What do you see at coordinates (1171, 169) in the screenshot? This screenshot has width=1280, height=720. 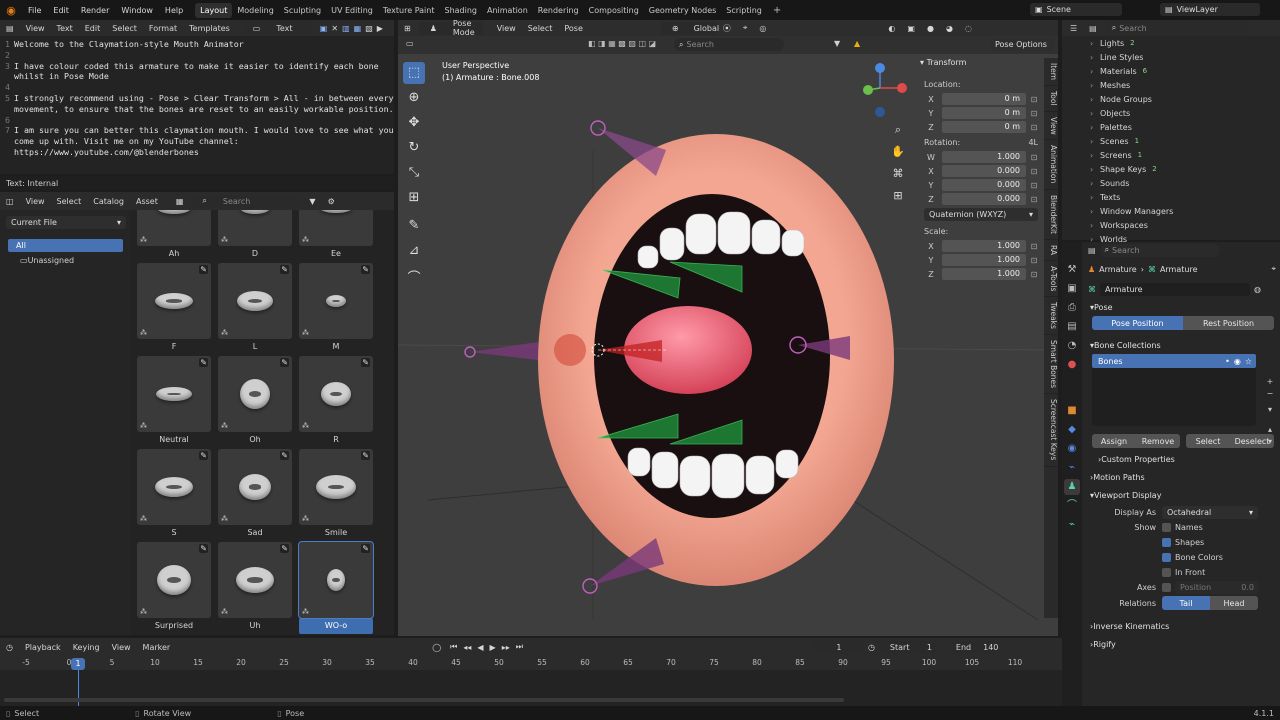 I see `outliner-item: › Shape Keys 2` at bounding box center [1171, 169].